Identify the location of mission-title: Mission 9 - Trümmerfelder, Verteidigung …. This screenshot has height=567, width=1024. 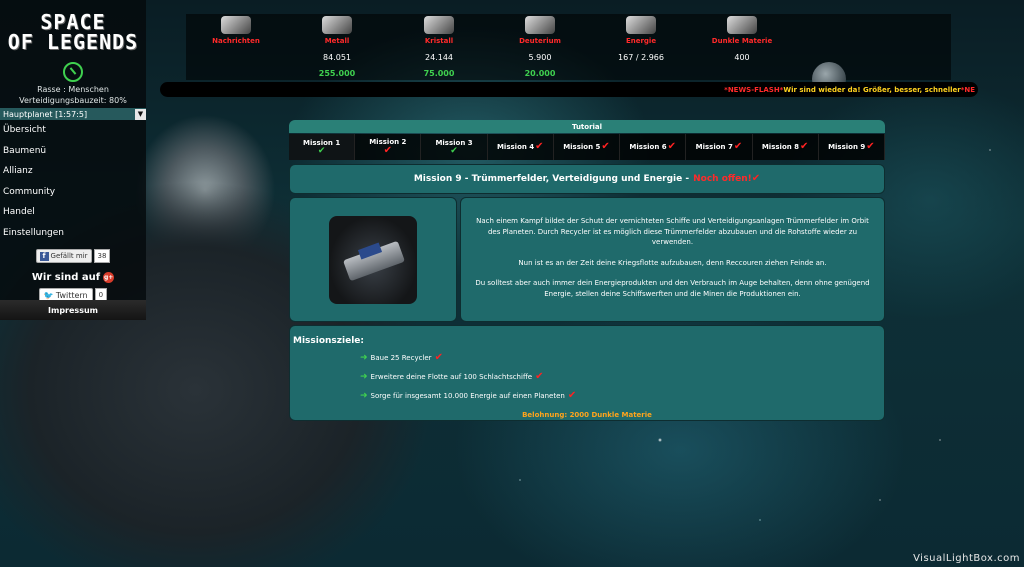
(551, 179).